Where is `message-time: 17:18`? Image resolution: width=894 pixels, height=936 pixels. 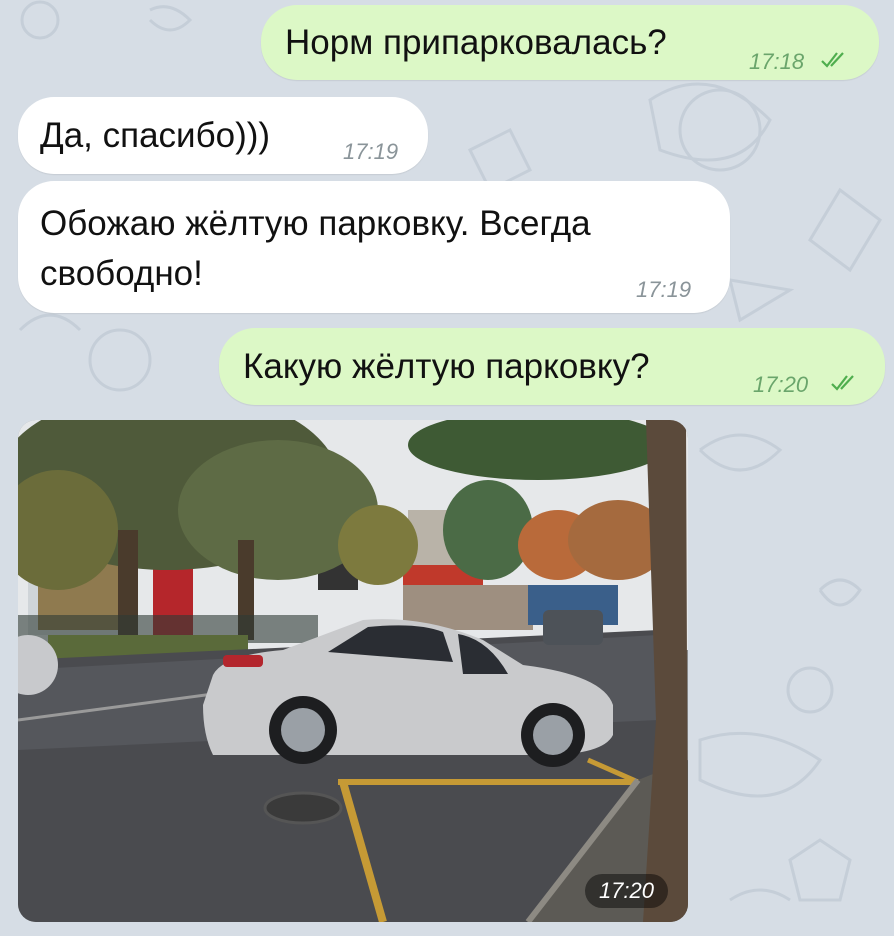
message-time: 17:18 is located at coordinates (777, 61).